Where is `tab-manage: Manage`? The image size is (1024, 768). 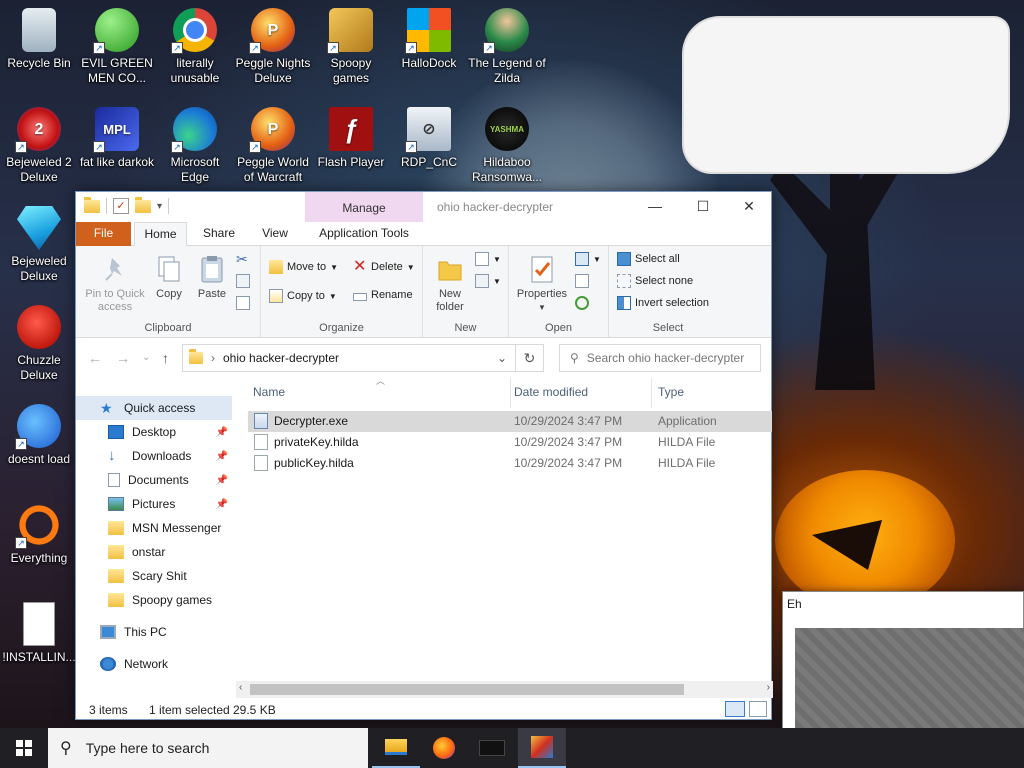
tab-manage: Manage is located at coordinates (364, 207).